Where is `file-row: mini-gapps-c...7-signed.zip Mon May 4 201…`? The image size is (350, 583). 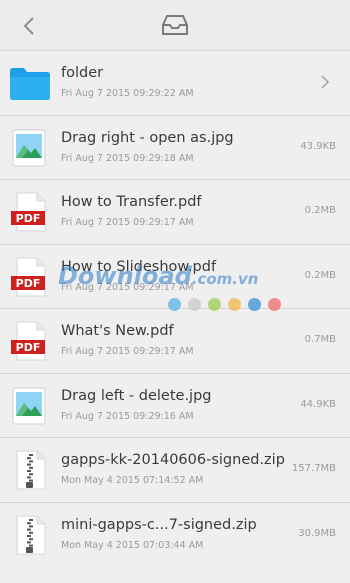
file-row: mini-gapps-c...7-signed.zip Mon May 4 201… is located at coordinates (175, 533).